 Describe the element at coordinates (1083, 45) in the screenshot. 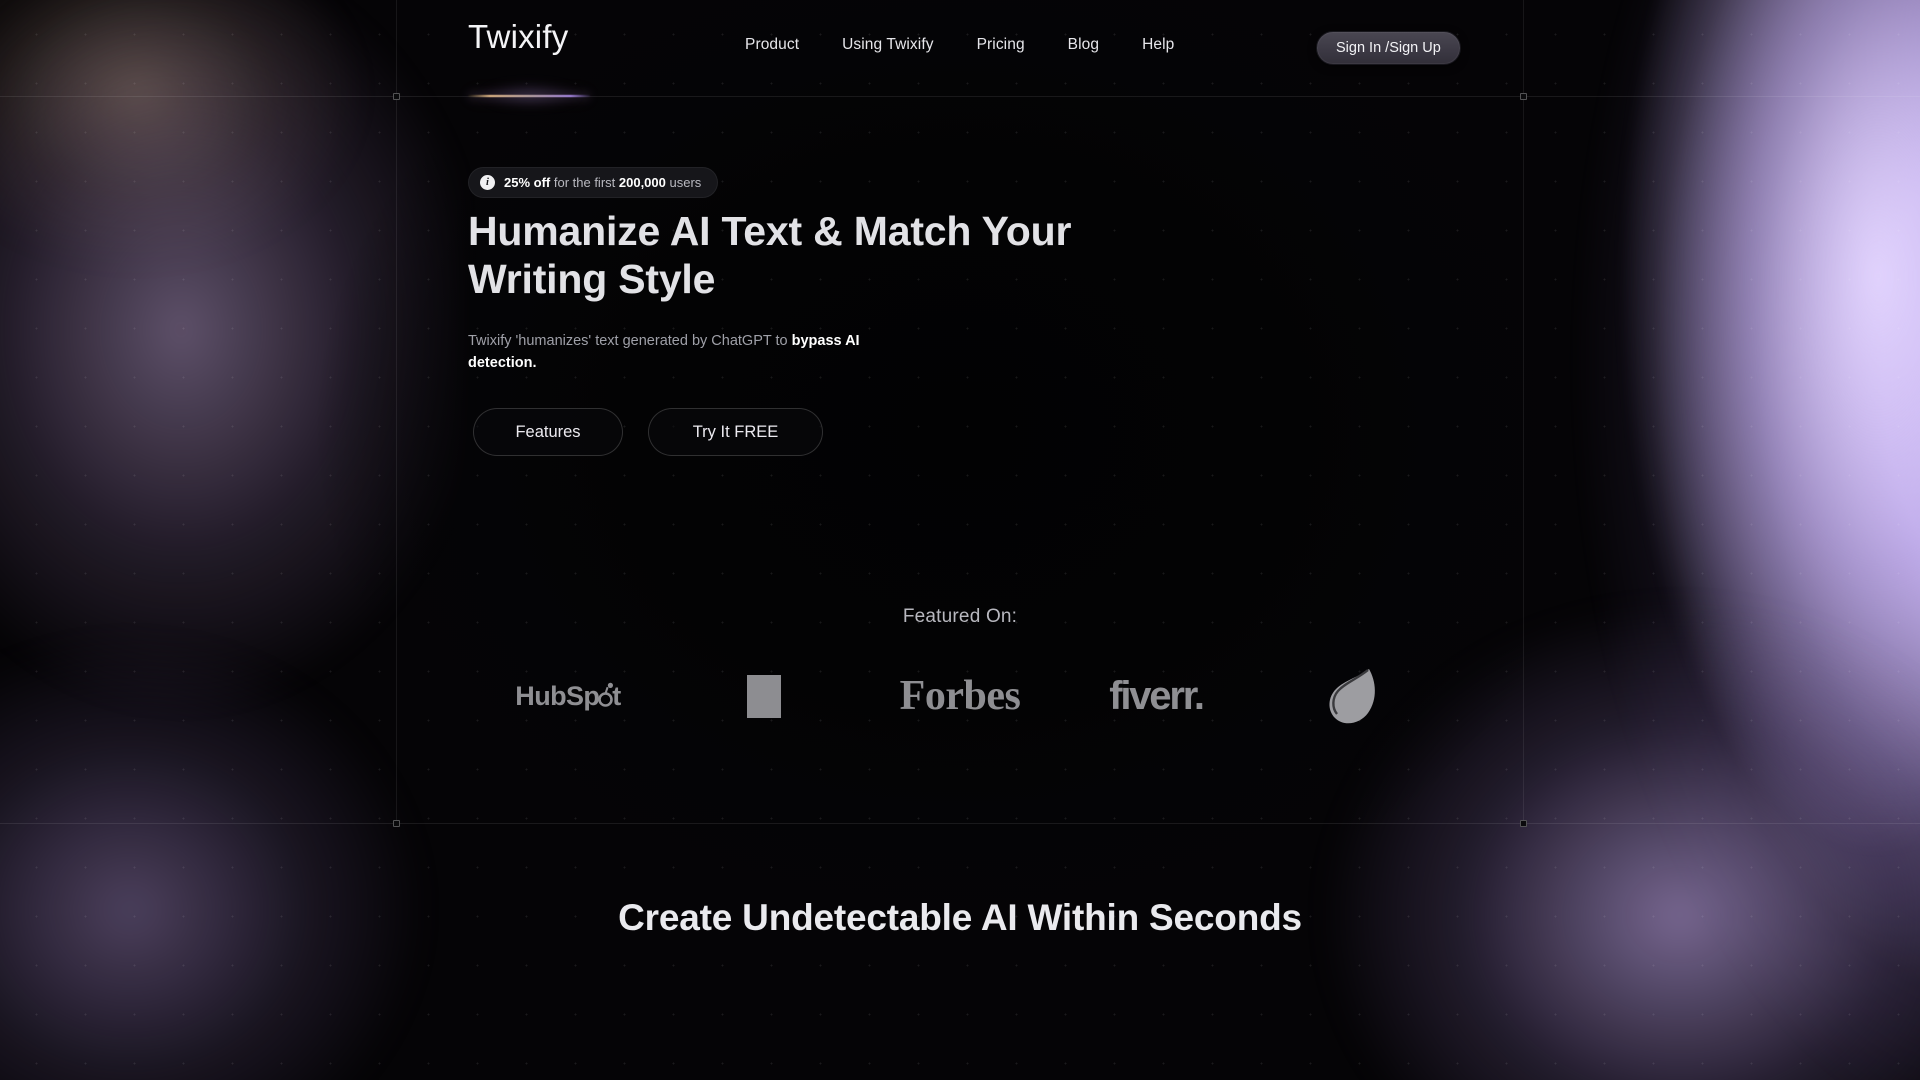

I see `nav-item-blog: Blog` at that location.